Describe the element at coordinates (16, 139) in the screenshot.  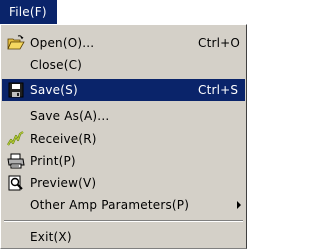
I see `receive-waveform-icon` at that location.